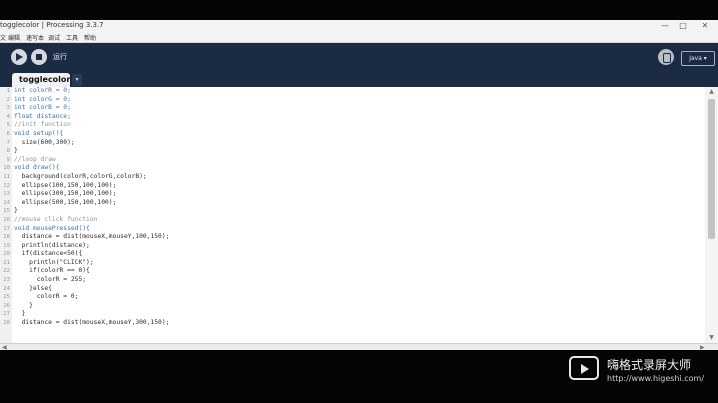 Image resolution: width=718 pixels, height=403 pixels. Describe the element at coordinates (711, 92) in the screenshot. I see `scroll-up-icon: ▲` at that location.